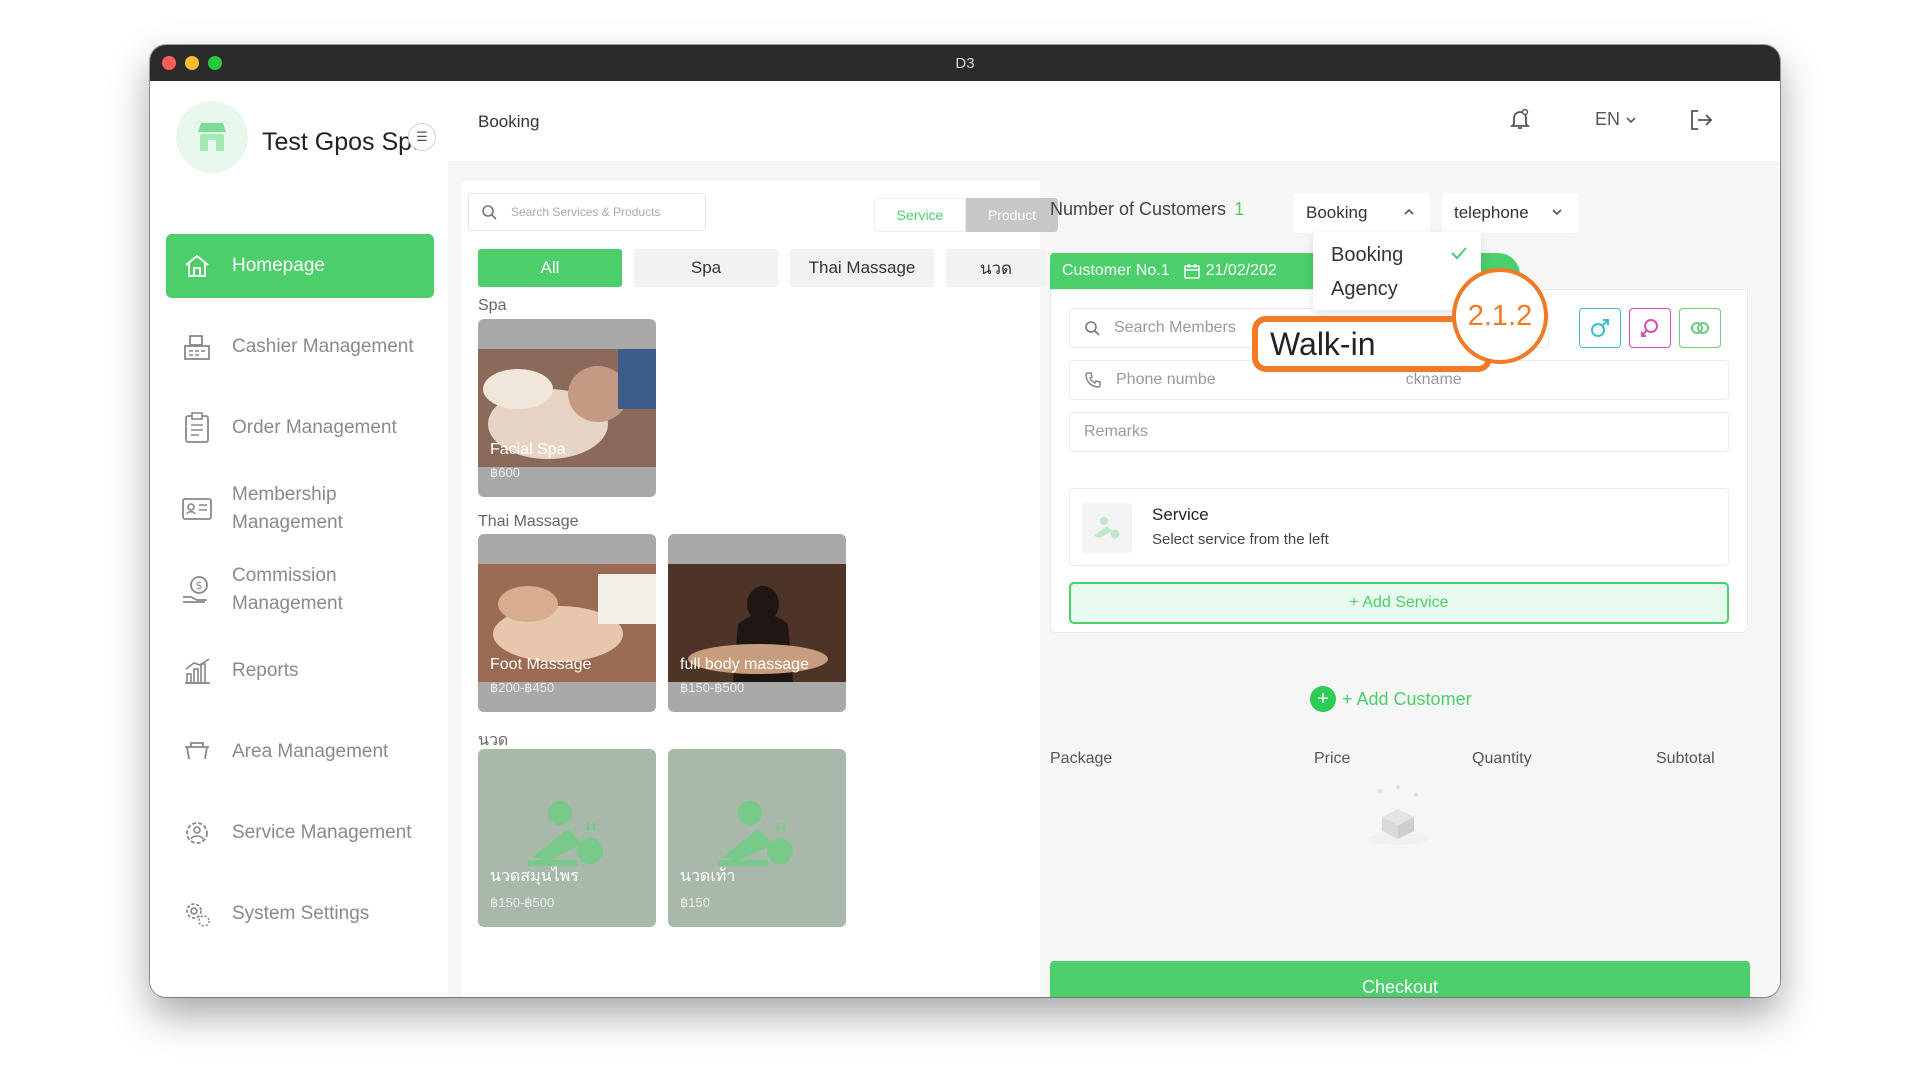  I want to click on male-icon, so click(1600, 328).